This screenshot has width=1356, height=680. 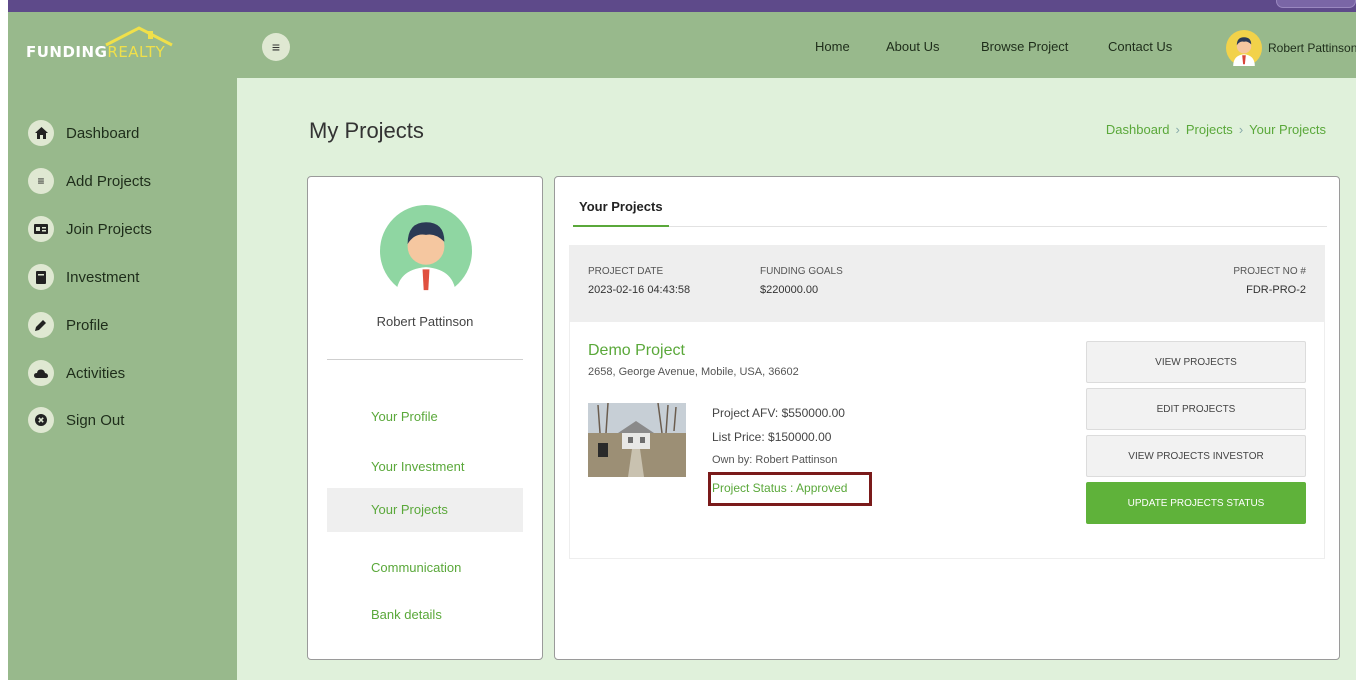 I want to click on logo-text: FUNDINGREALTY, so click(x=95, y=52).